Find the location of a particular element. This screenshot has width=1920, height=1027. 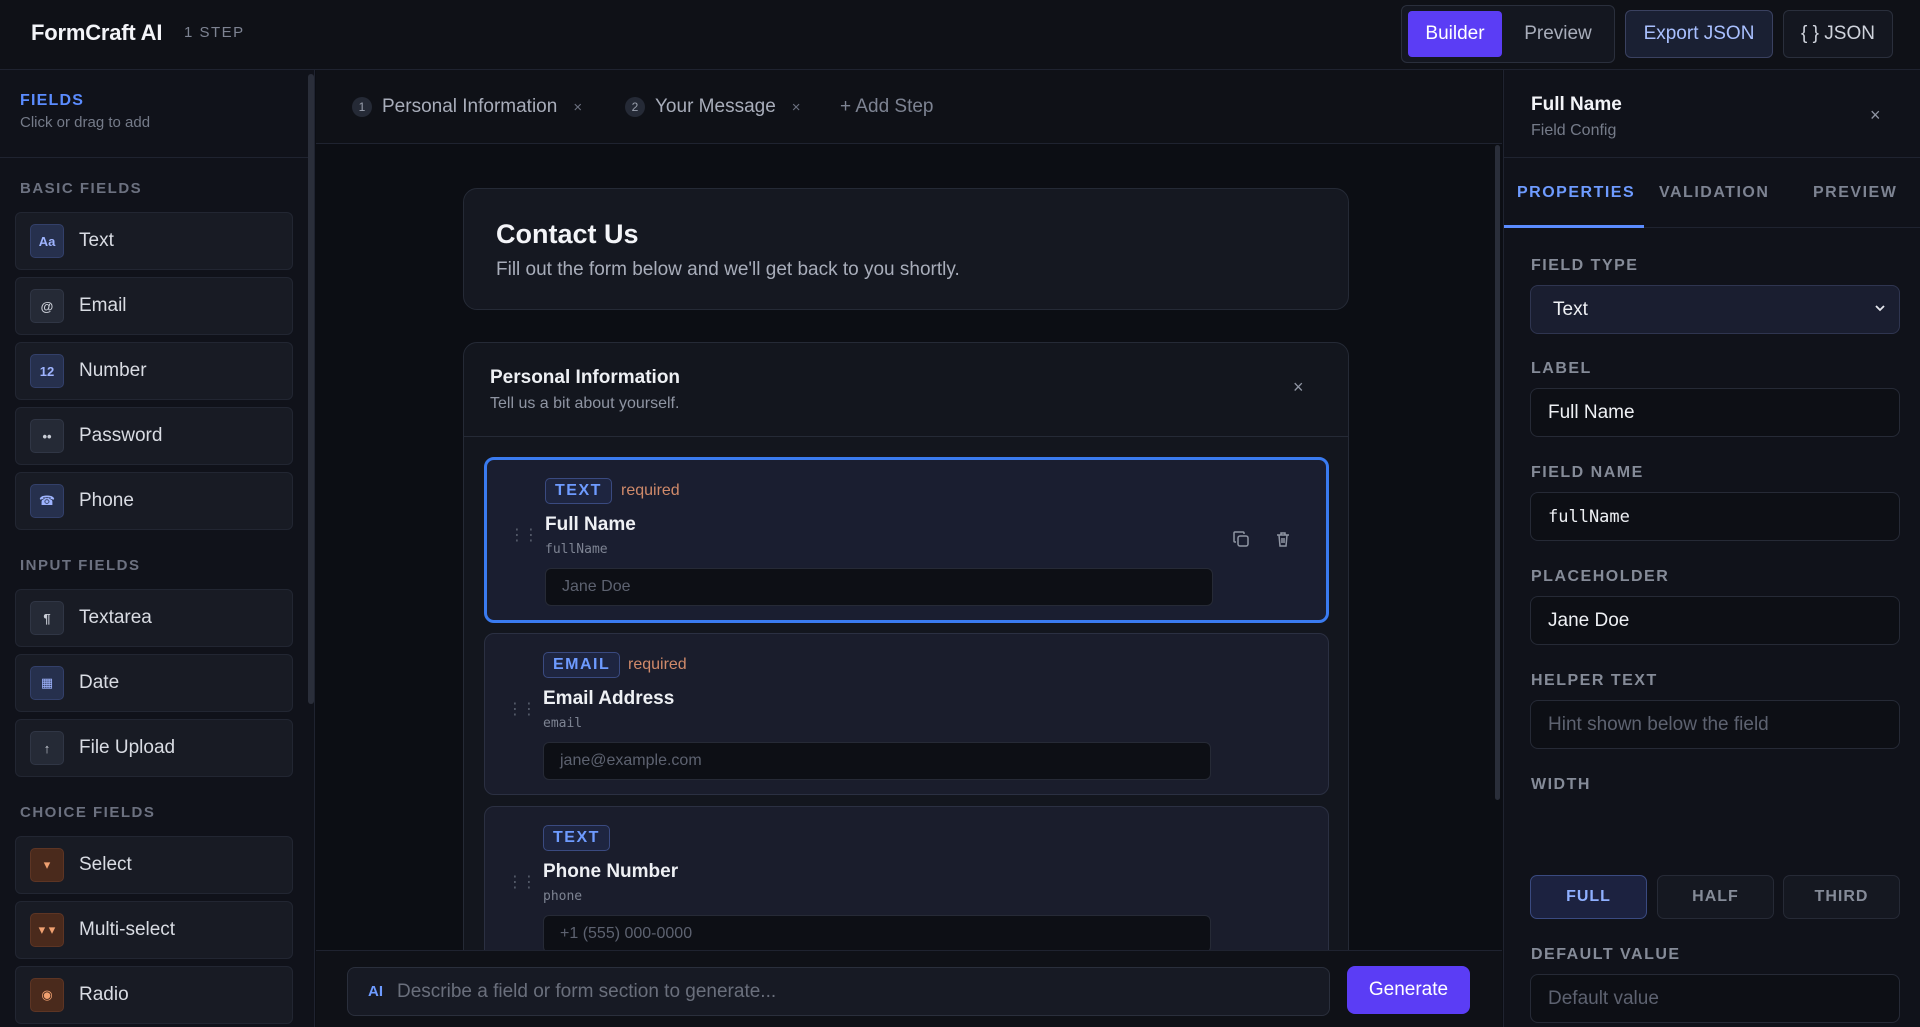

field-input-preview: jane@example.com is located at coordinates (877, 761).